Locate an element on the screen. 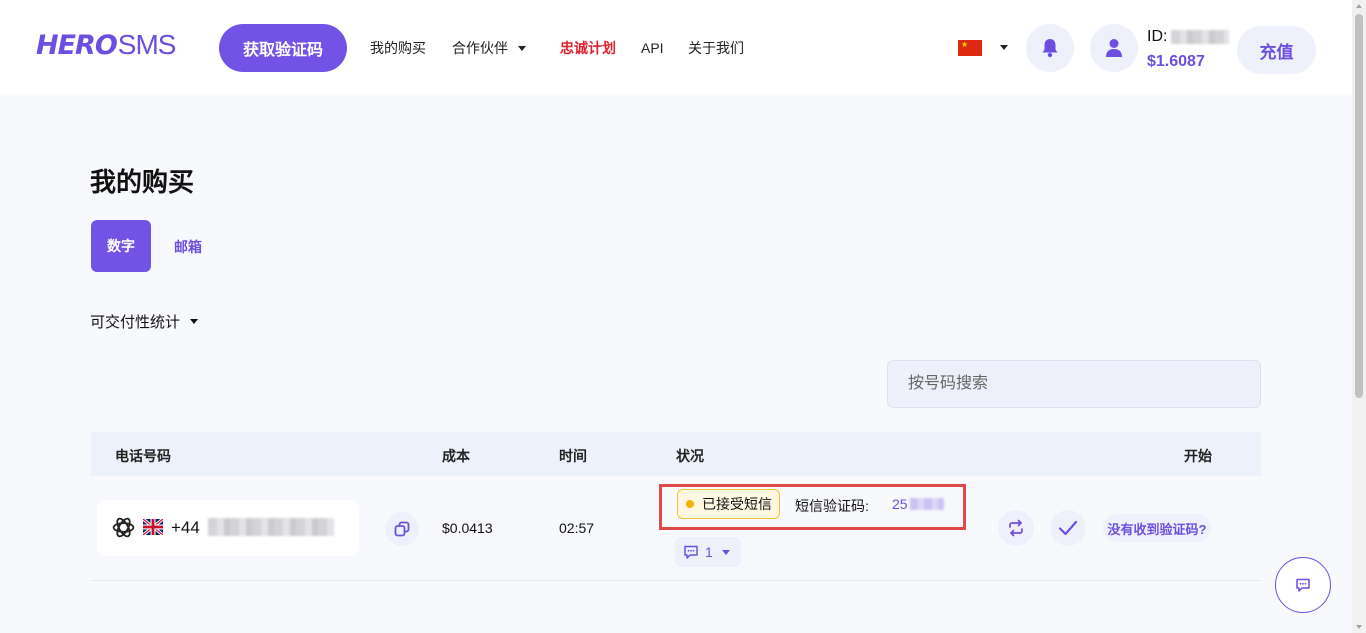 The image size is (1366, 633). col-status: 状况 is located at coordinates (690, 456).